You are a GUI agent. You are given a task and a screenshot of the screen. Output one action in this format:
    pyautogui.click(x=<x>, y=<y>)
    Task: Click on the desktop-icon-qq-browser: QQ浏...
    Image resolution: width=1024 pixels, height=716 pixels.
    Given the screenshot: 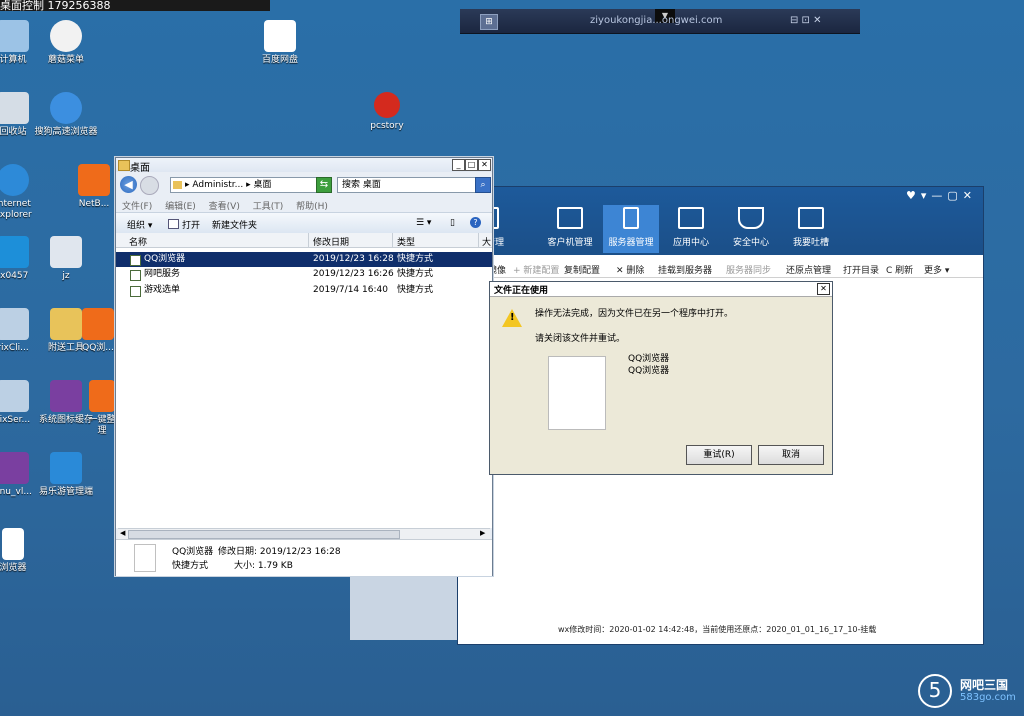 What is the action you would take?
    pyautogui.click(x=98, y=331)
    